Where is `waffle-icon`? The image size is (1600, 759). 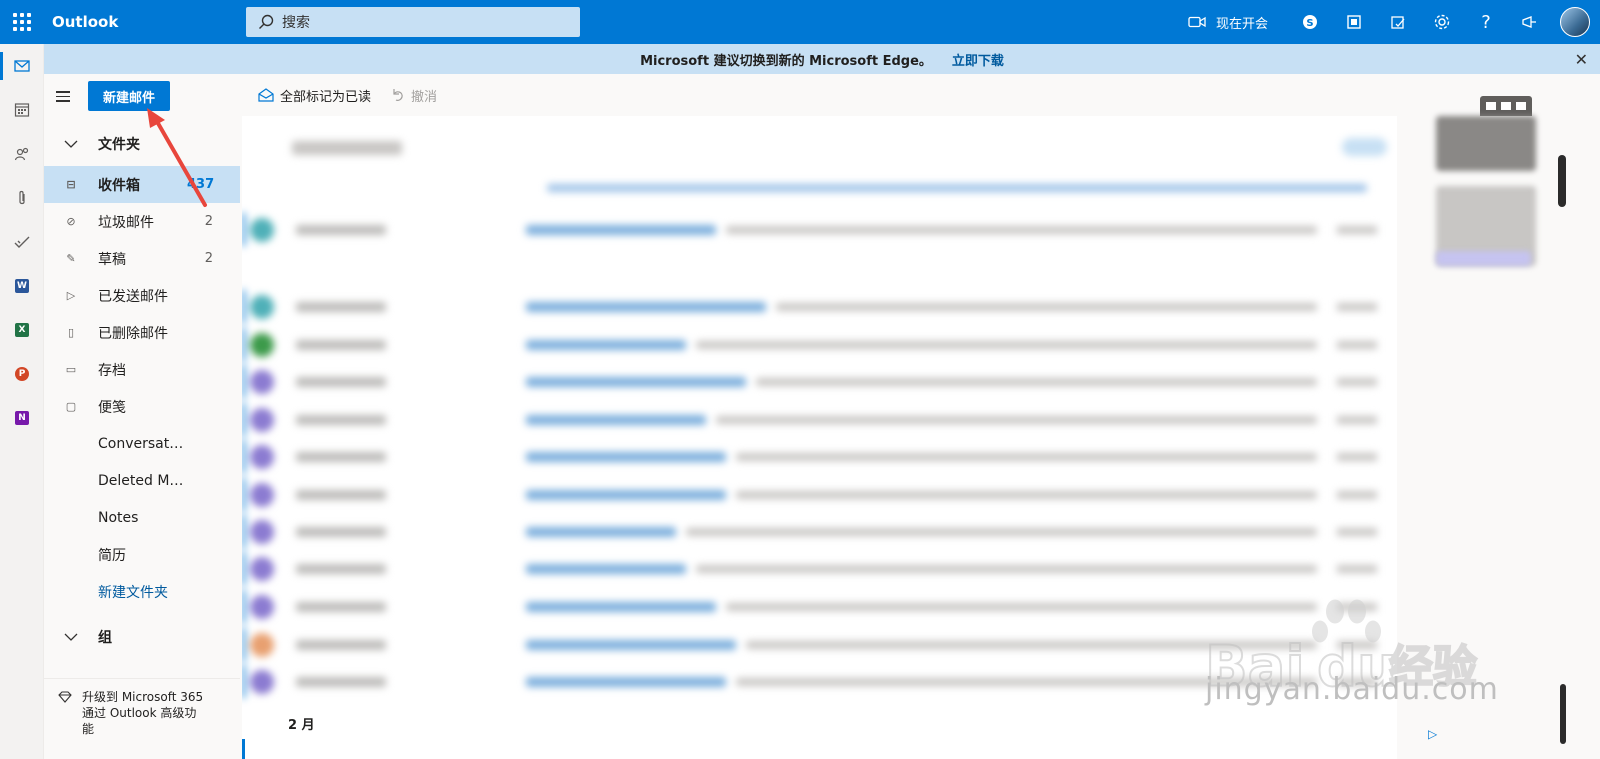
waffle-icon is located at coordinates (22, 22).